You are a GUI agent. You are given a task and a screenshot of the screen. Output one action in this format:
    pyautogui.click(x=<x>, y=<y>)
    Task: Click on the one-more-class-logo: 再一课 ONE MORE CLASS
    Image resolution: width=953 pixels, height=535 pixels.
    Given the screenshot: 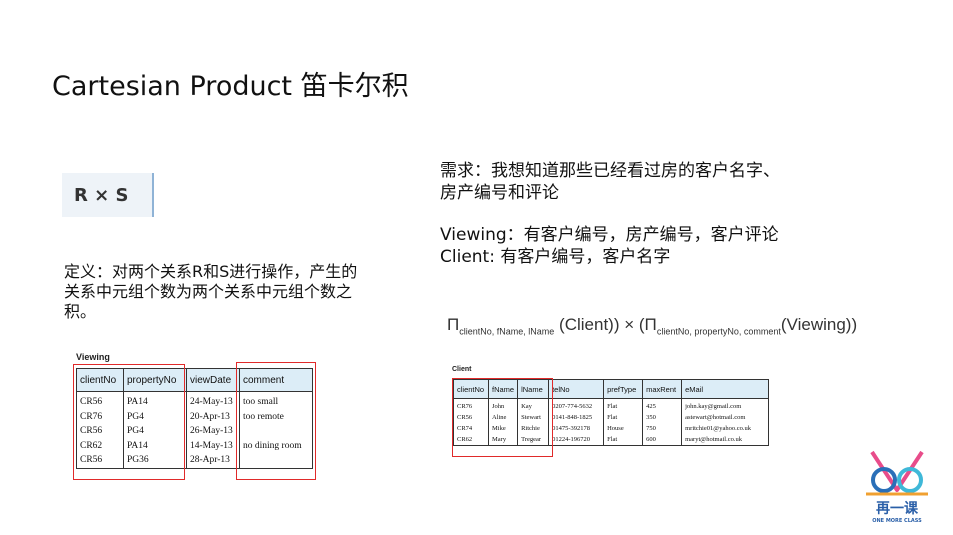 What is the action you would take?
    pyautogui.click(x=897, y=487)
    